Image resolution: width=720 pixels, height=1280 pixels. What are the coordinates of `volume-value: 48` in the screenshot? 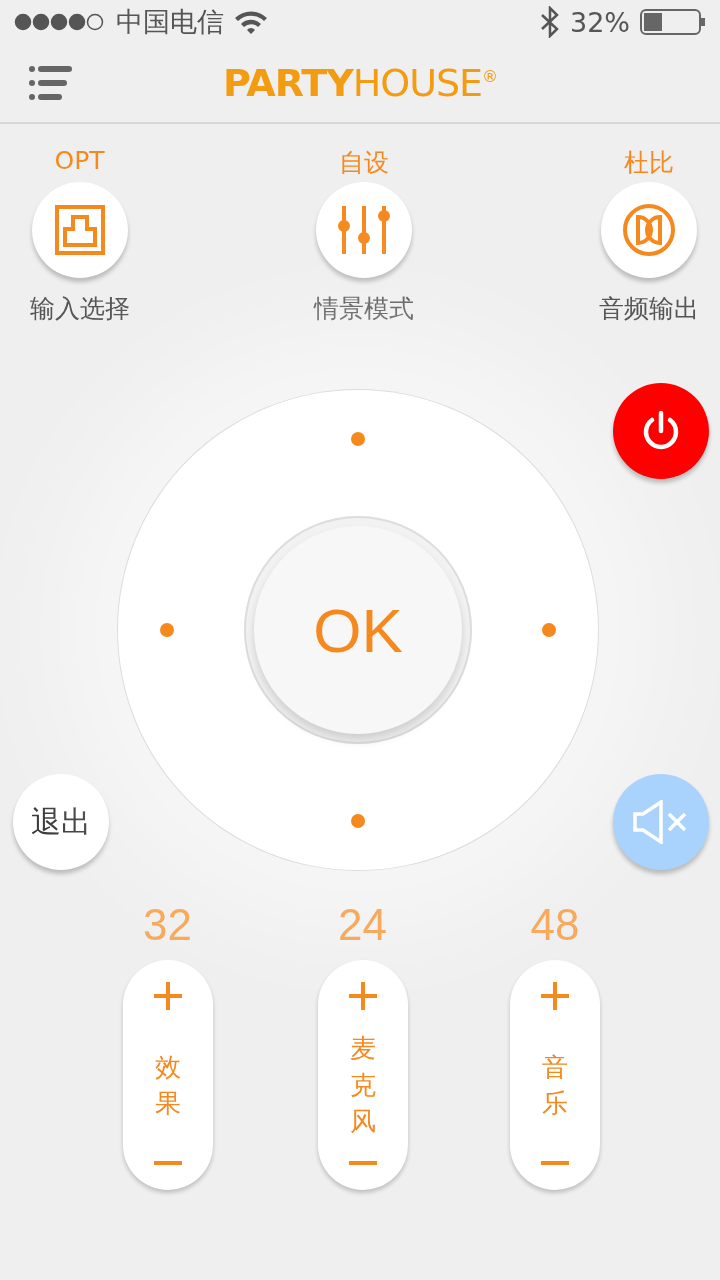 It's located at (555, 925).